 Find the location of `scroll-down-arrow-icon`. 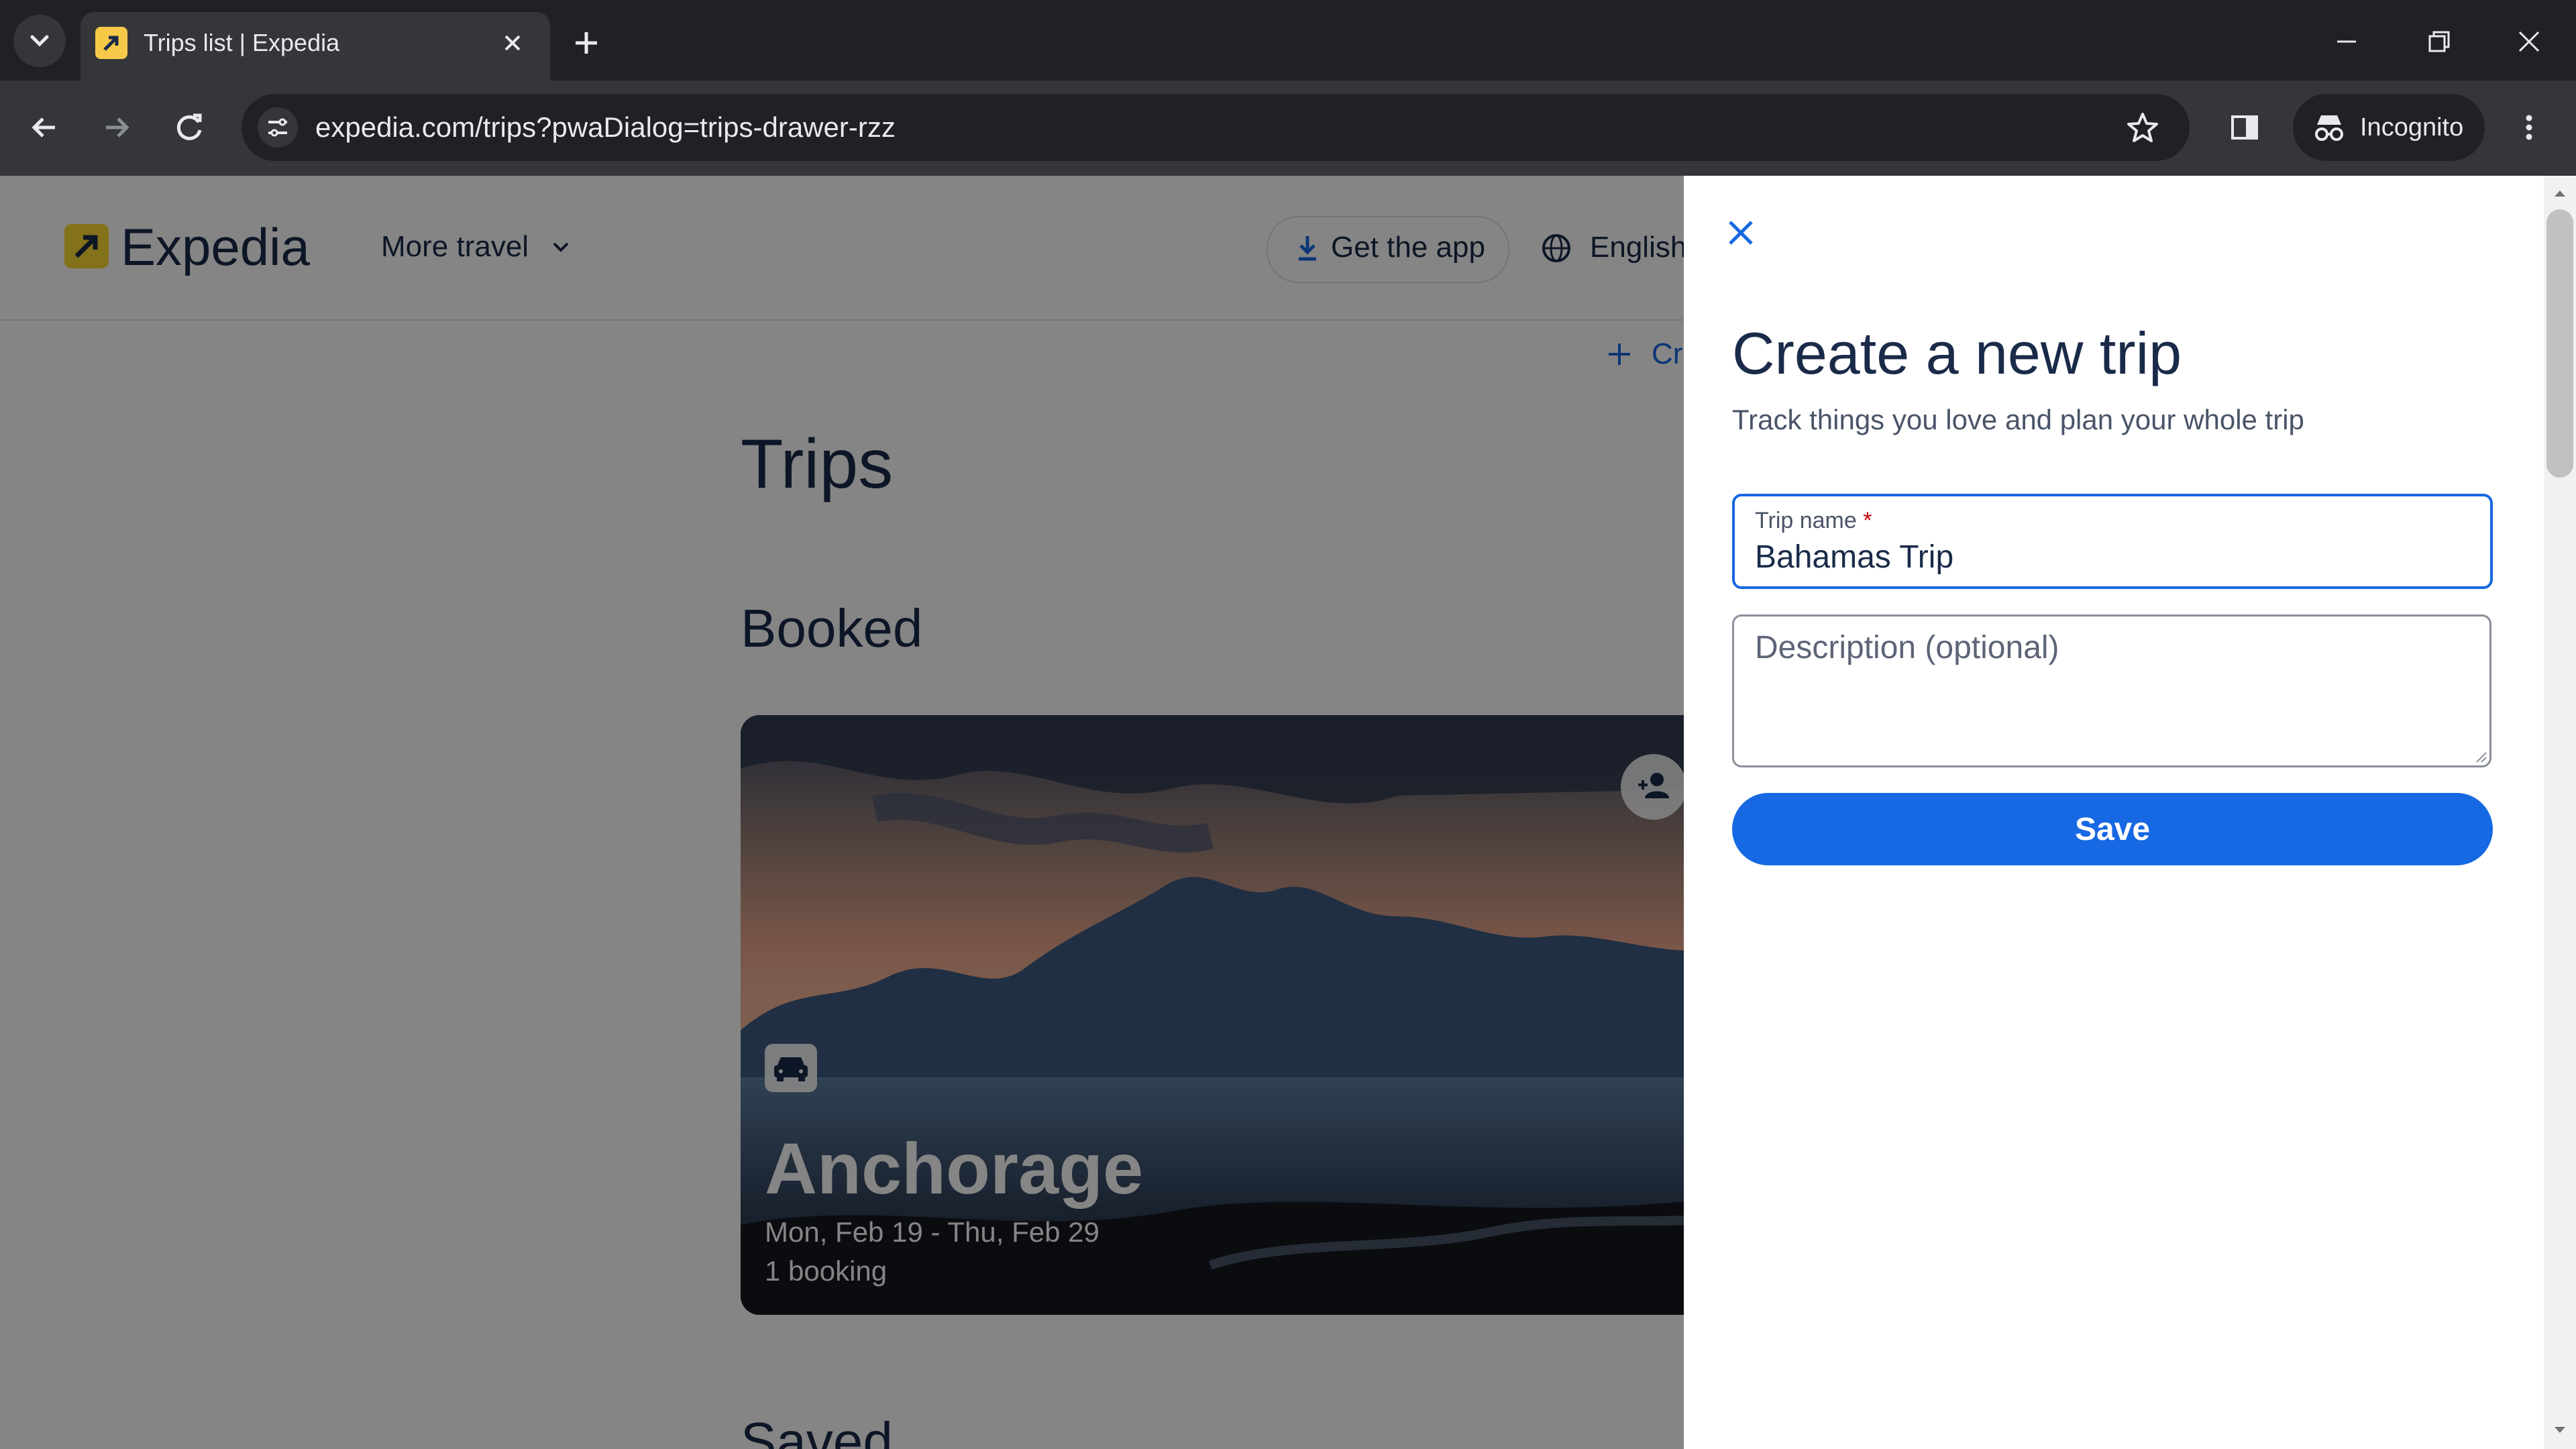

scroll-down-arrow-icon is located at coordinates (2560, 1430).